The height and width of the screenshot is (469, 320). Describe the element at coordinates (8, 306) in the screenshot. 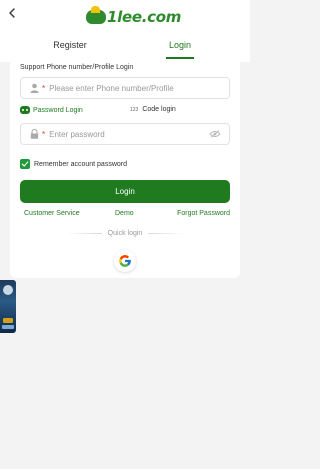

I see `side-promo-banner` at that location.